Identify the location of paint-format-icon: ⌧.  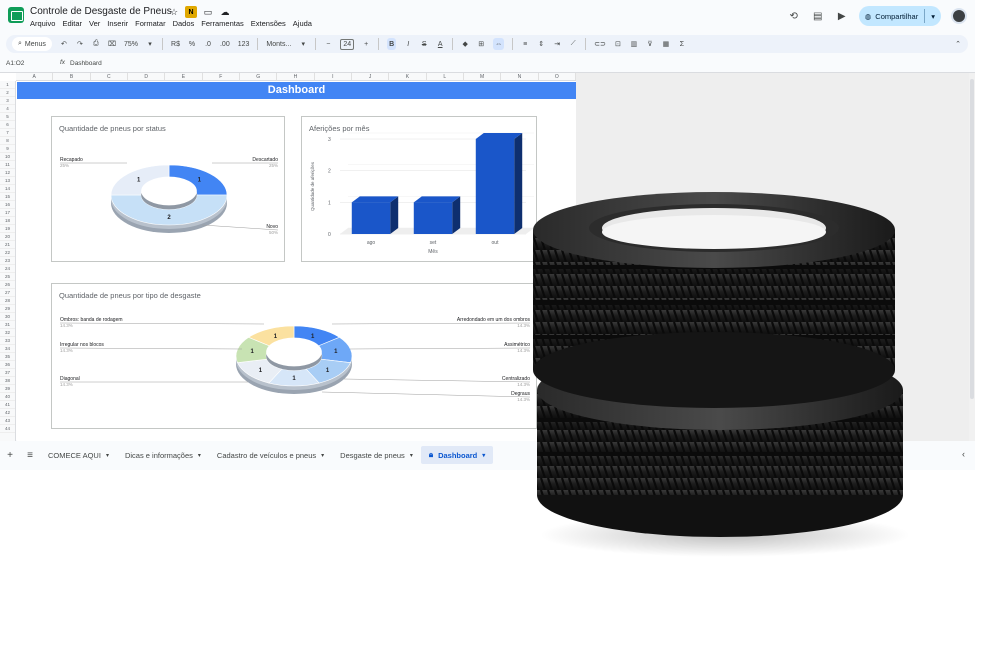
(112, 44).